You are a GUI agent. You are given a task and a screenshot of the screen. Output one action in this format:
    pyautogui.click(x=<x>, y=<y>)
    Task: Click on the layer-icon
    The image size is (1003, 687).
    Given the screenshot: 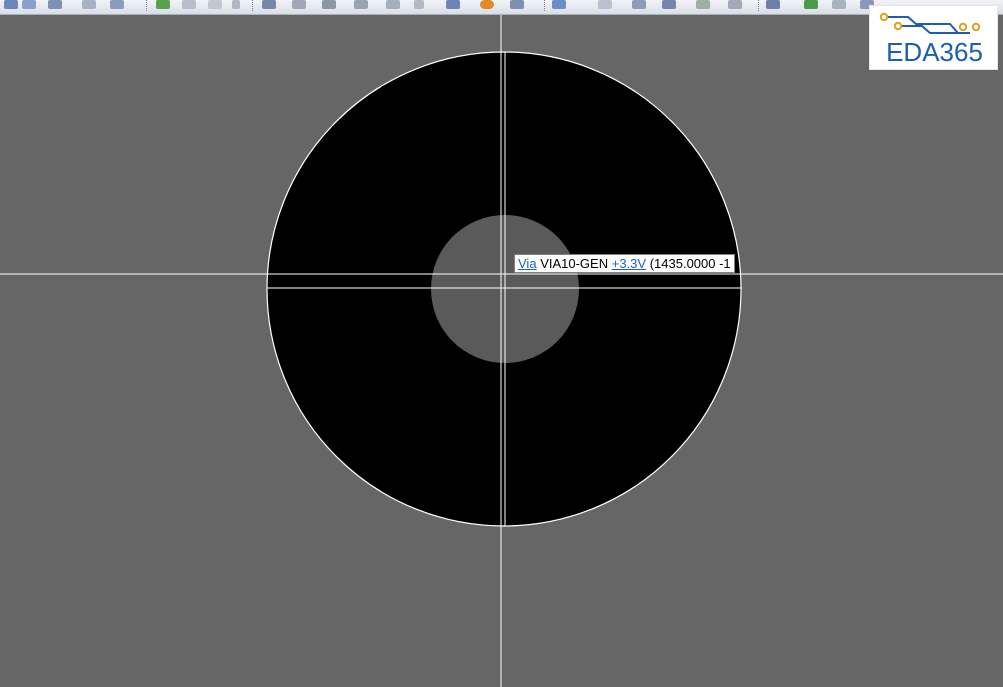 What is the action you would take?
    pyautogui.click(x=163, y=4)
    